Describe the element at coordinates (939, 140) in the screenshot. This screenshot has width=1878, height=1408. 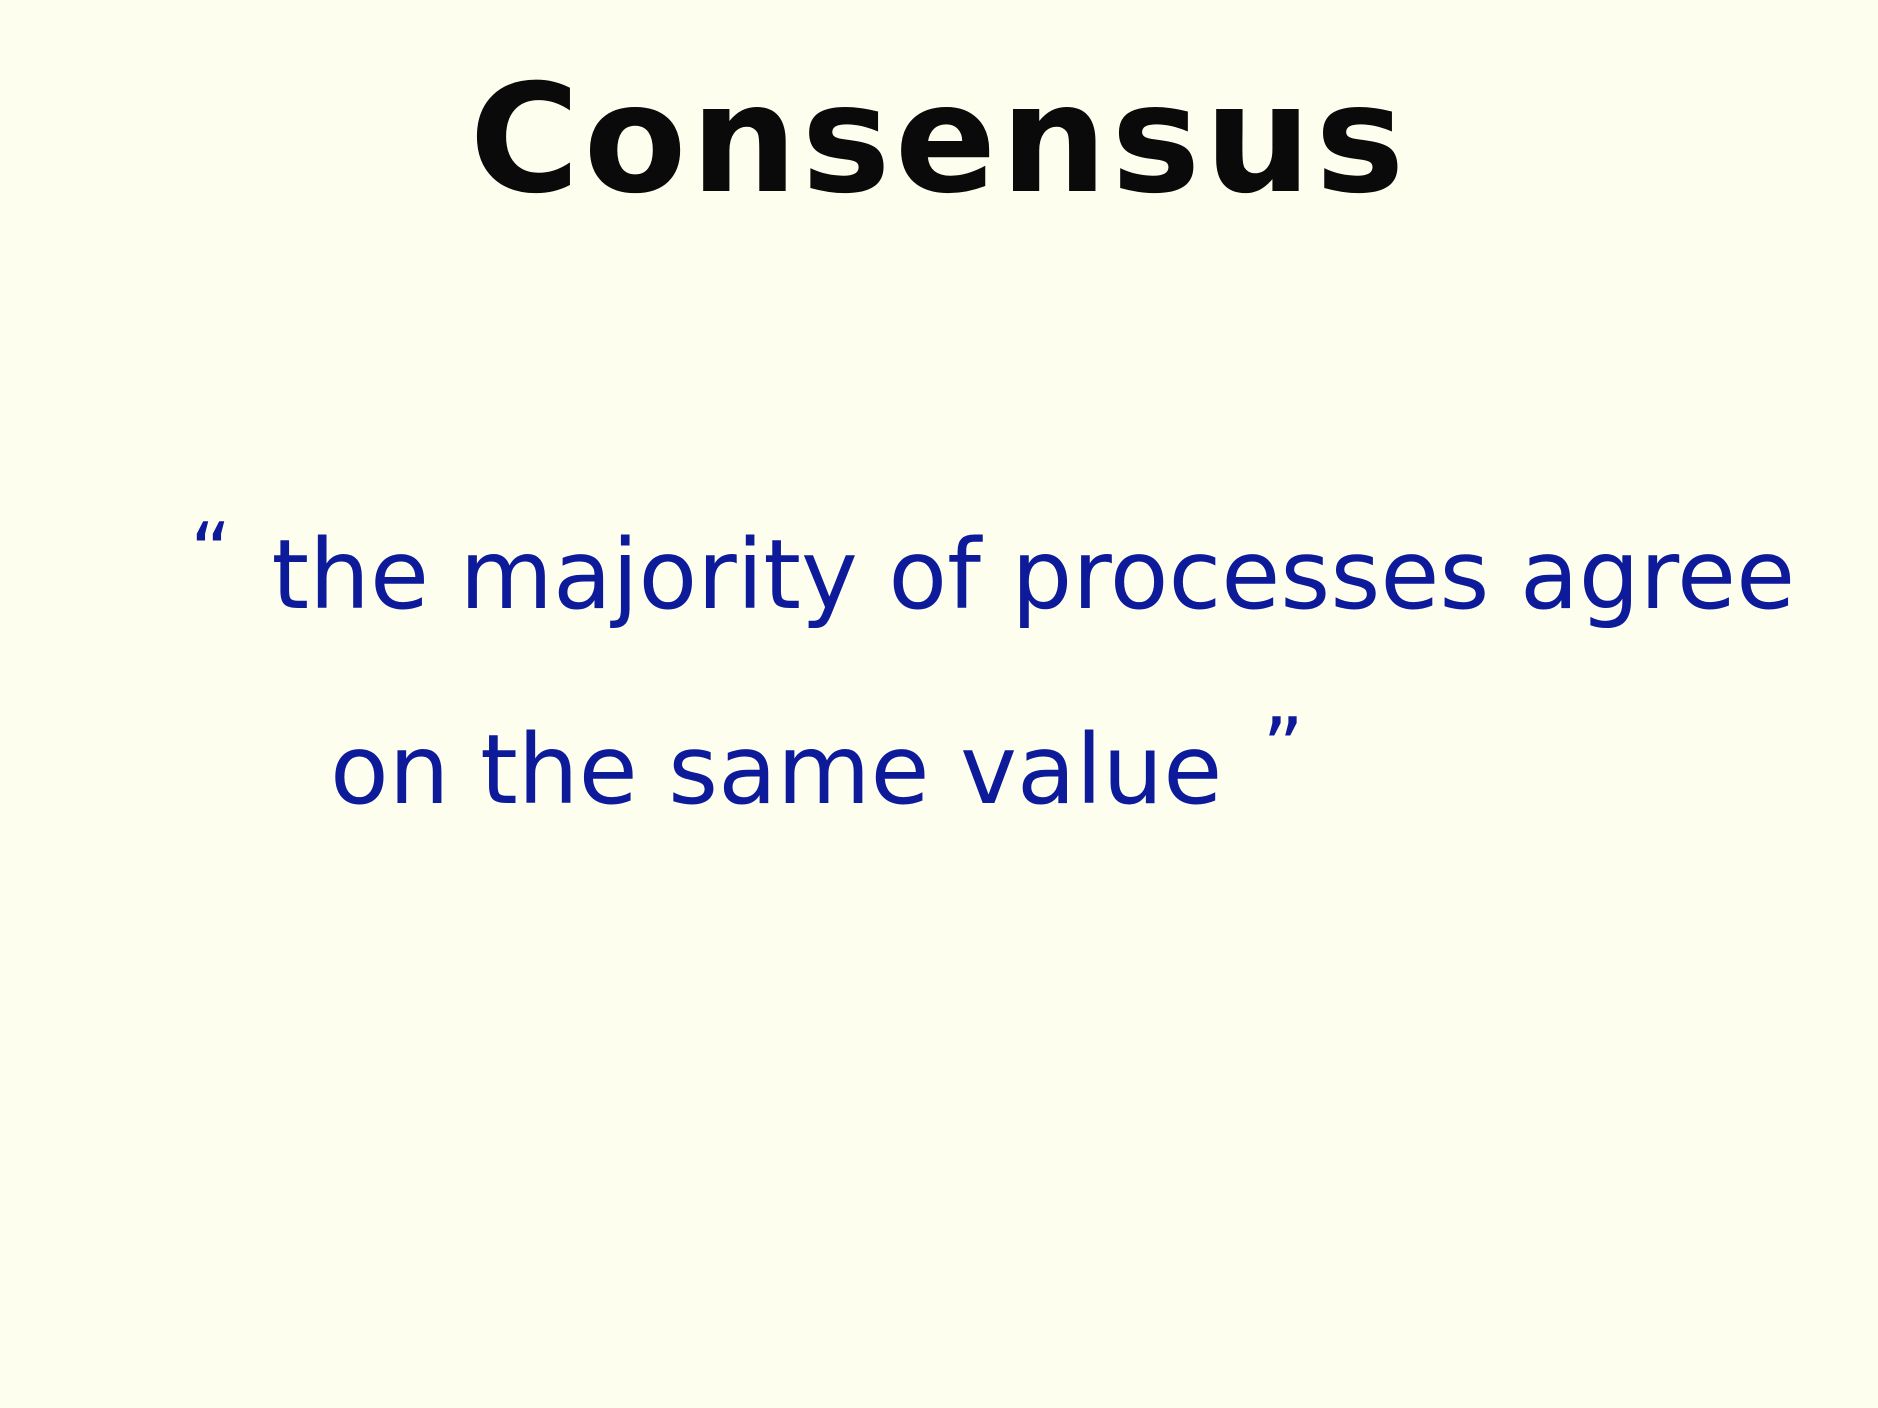
I see `slide-title: Consensus` at that location.